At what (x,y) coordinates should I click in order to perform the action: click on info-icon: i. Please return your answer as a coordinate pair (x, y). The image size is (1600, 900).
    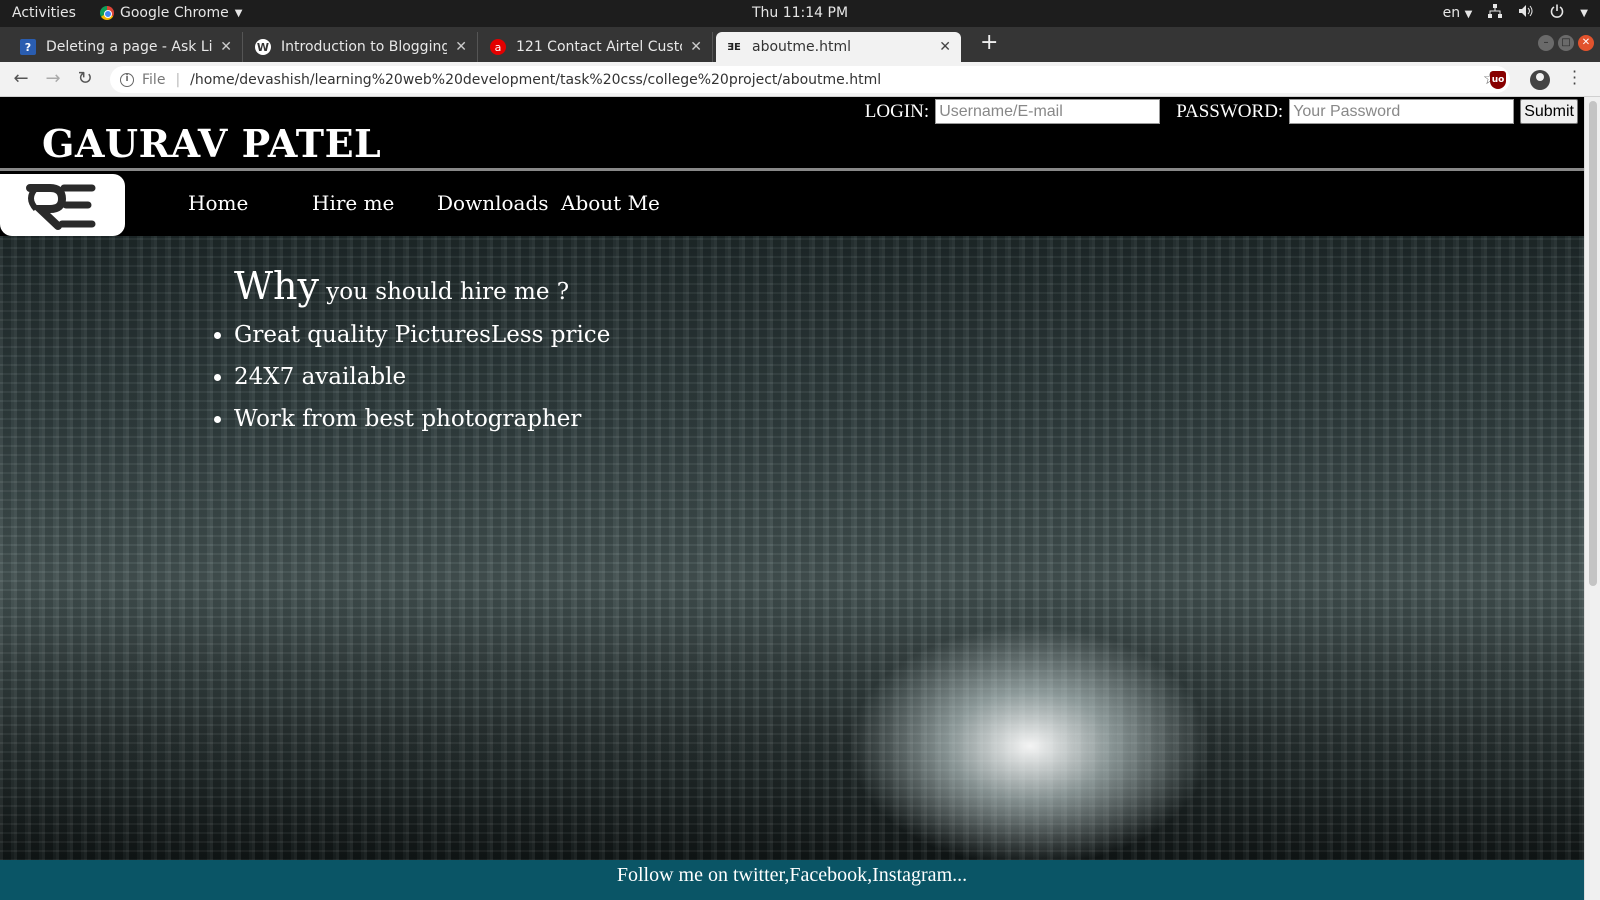
    Looking at the image, I should click on (127, 79).